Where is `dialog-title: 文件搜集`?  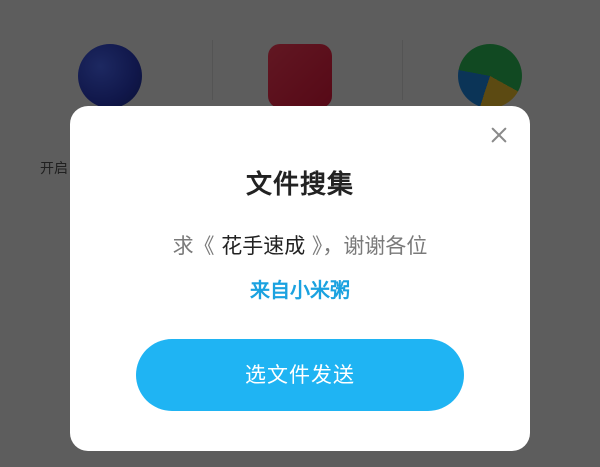
dialog-title: 文件搜集 is located at coordinates (299, 185).